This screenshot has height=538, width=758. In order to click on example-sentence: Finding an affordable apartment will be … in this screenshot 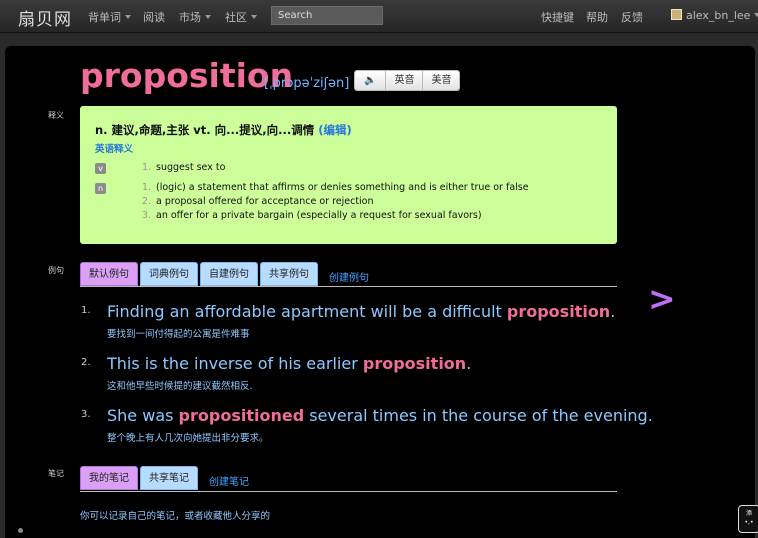, I will do `click(361, 311)`.